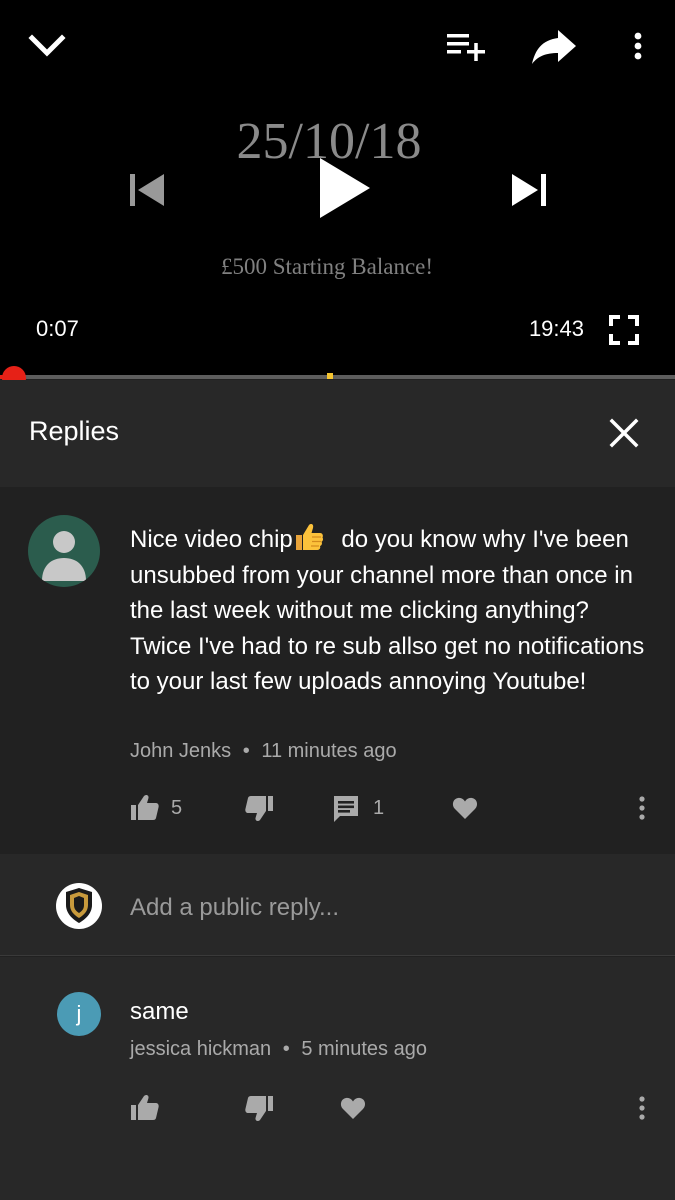 Image resolution: width=675 pixels, height=1200 pixels. I want to click on reply-button: 1, so click(357, 808).